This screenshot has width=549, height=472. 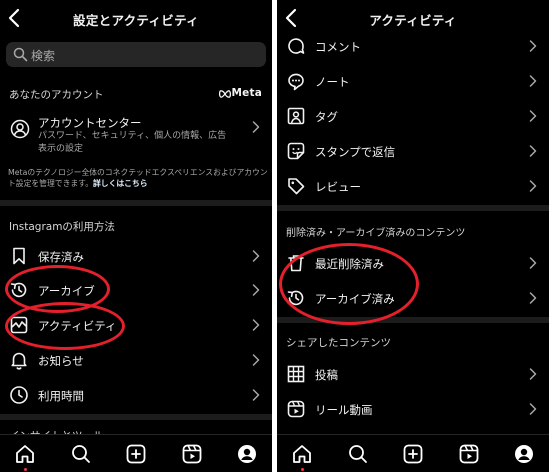 What do you see at coordinates (66, 291) in the screenshot?
I see `menu-item-label: アーカイブ` at bounding box center [66, 291].